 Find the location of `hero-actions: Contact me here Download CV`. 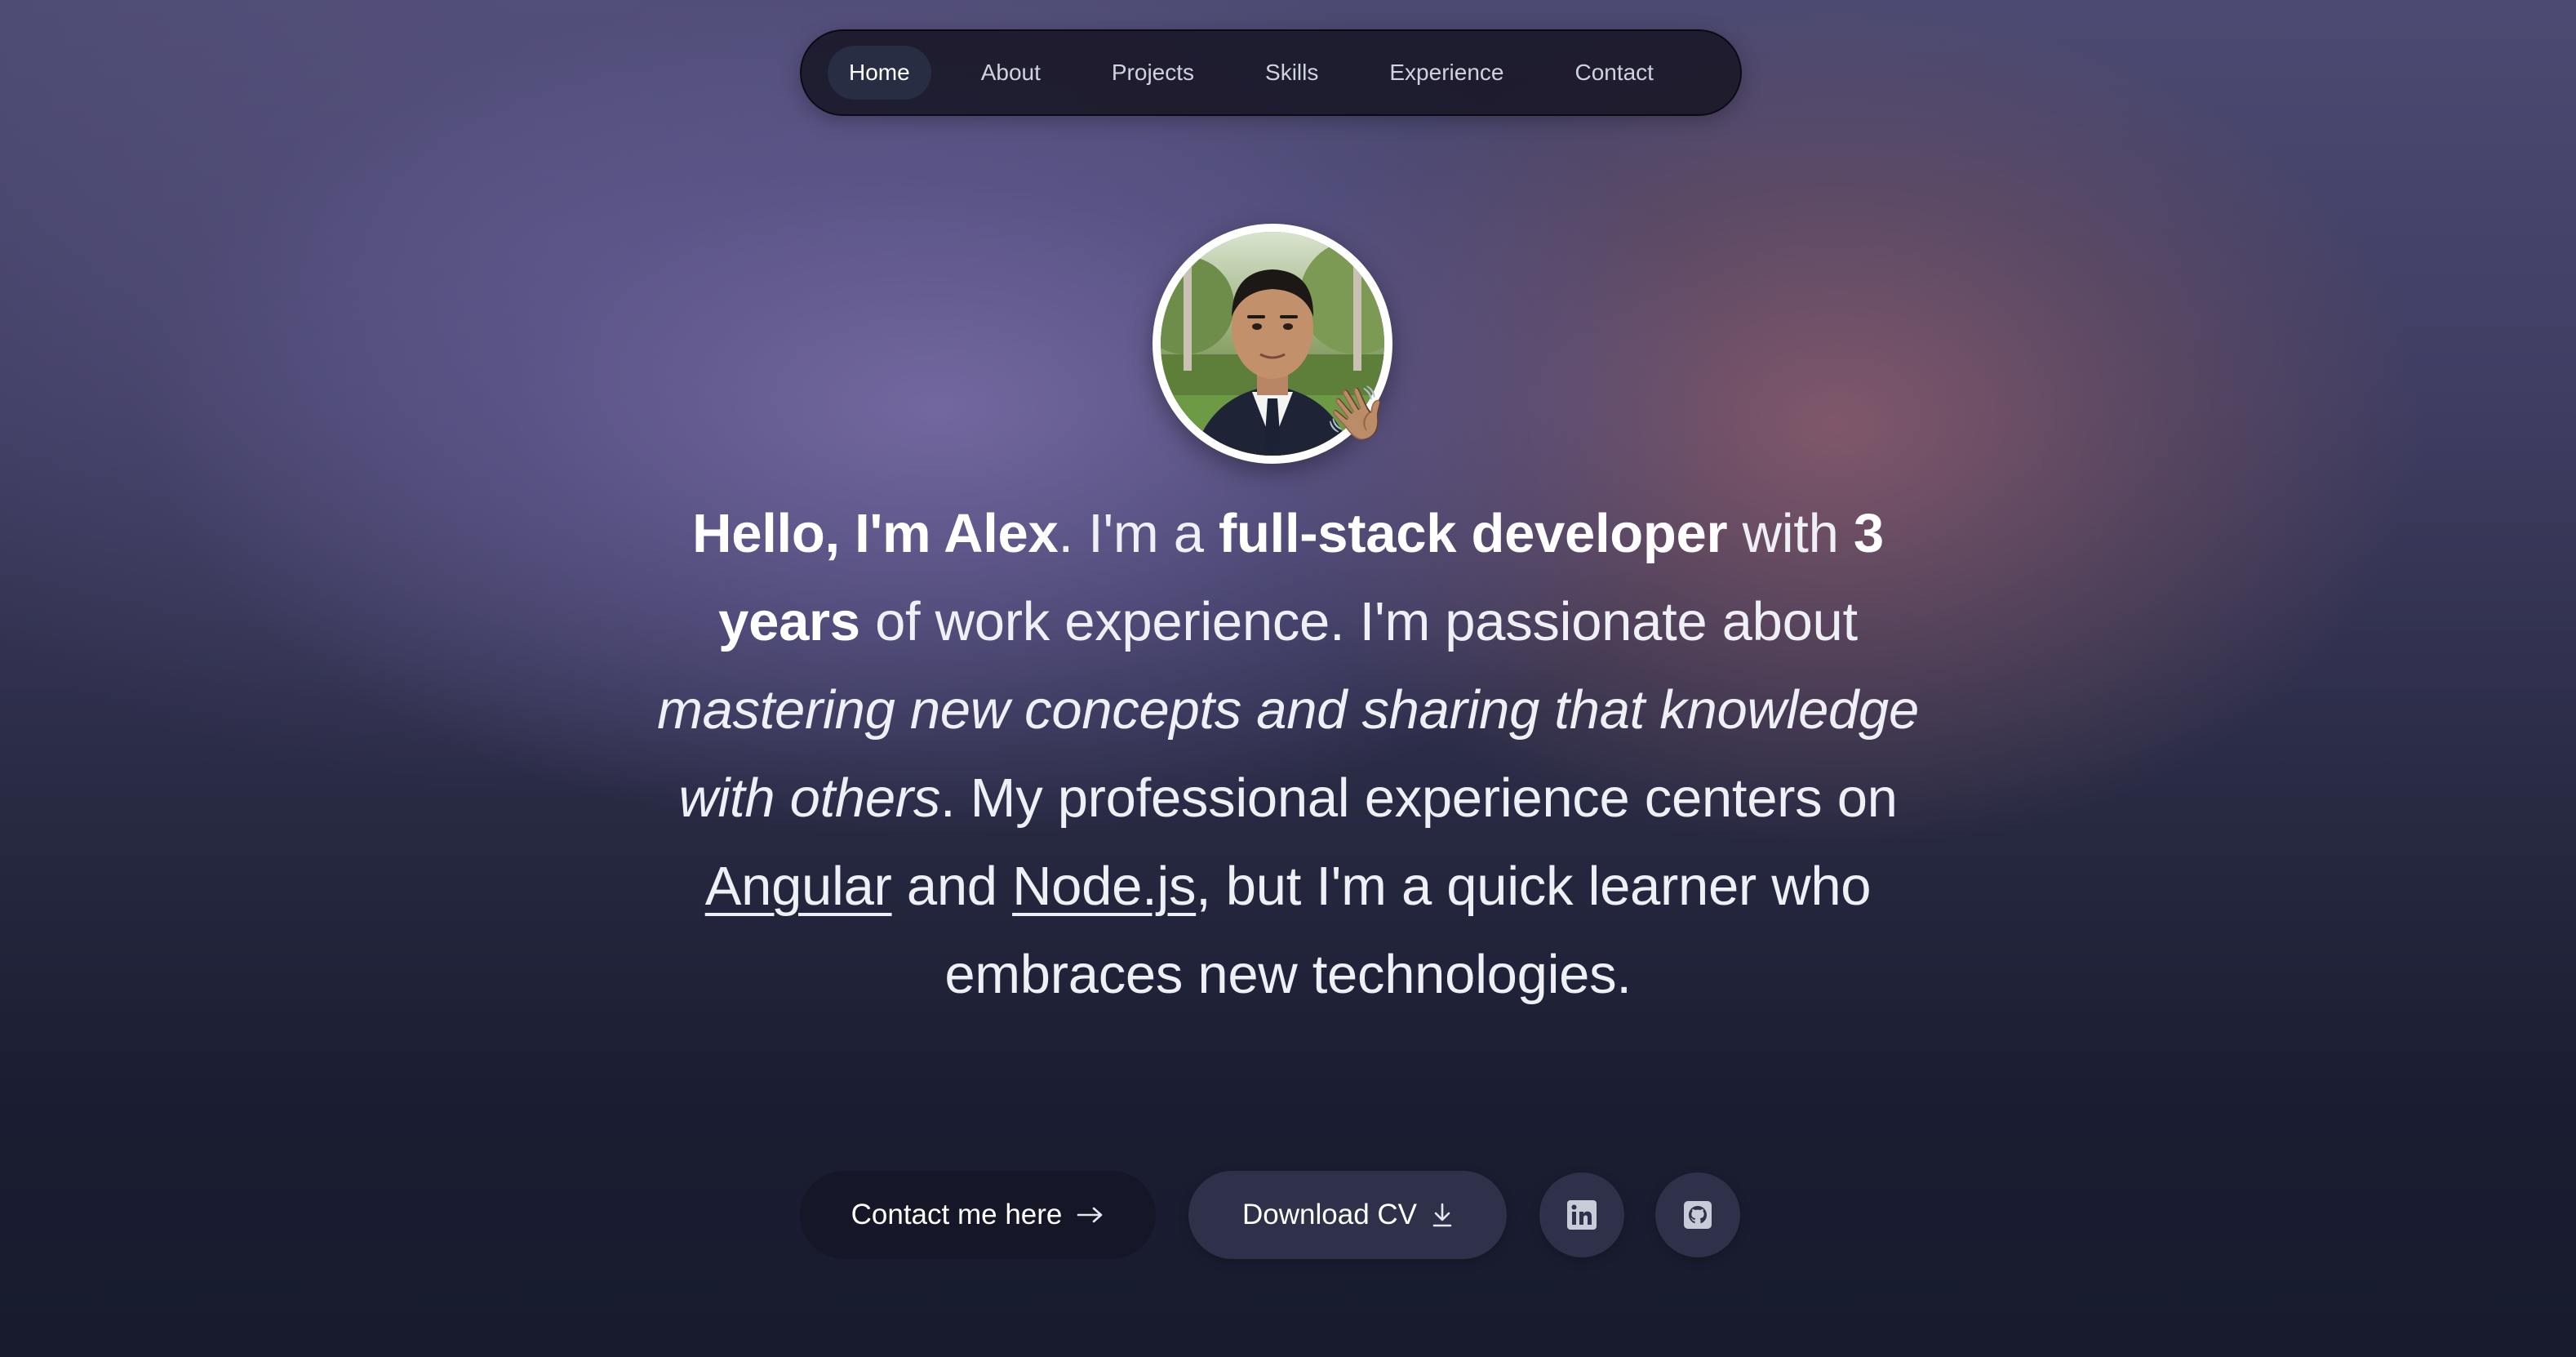

hero-actions: Contact me here Download CV is located at coordinates (1285, 1215).